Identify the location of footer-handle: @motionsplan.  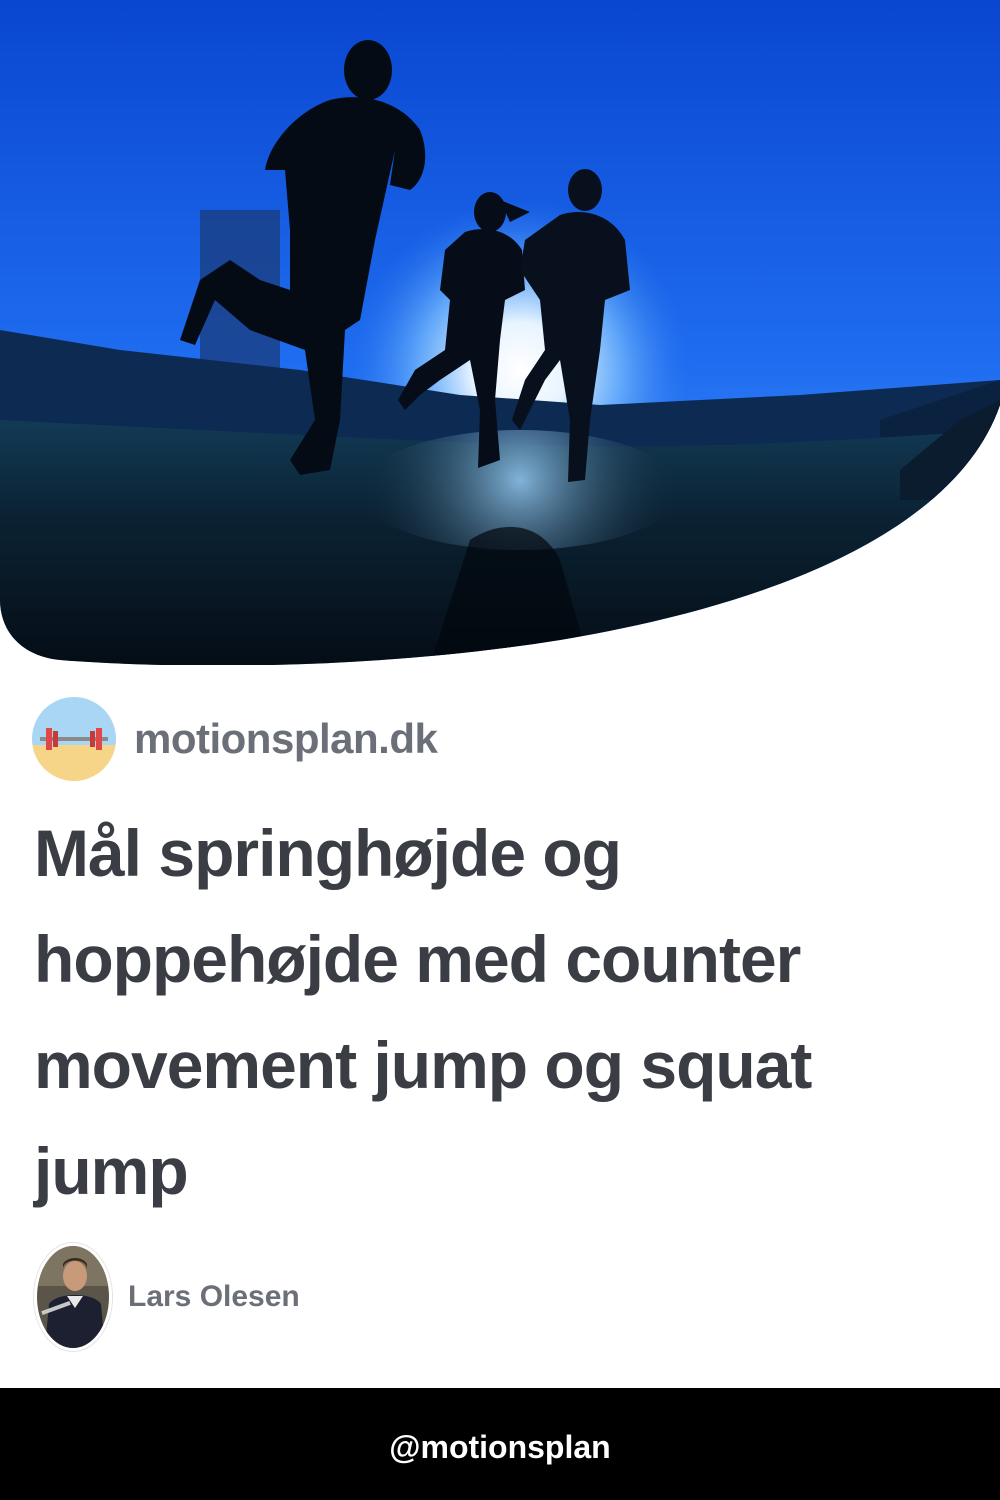
(499, 1447).